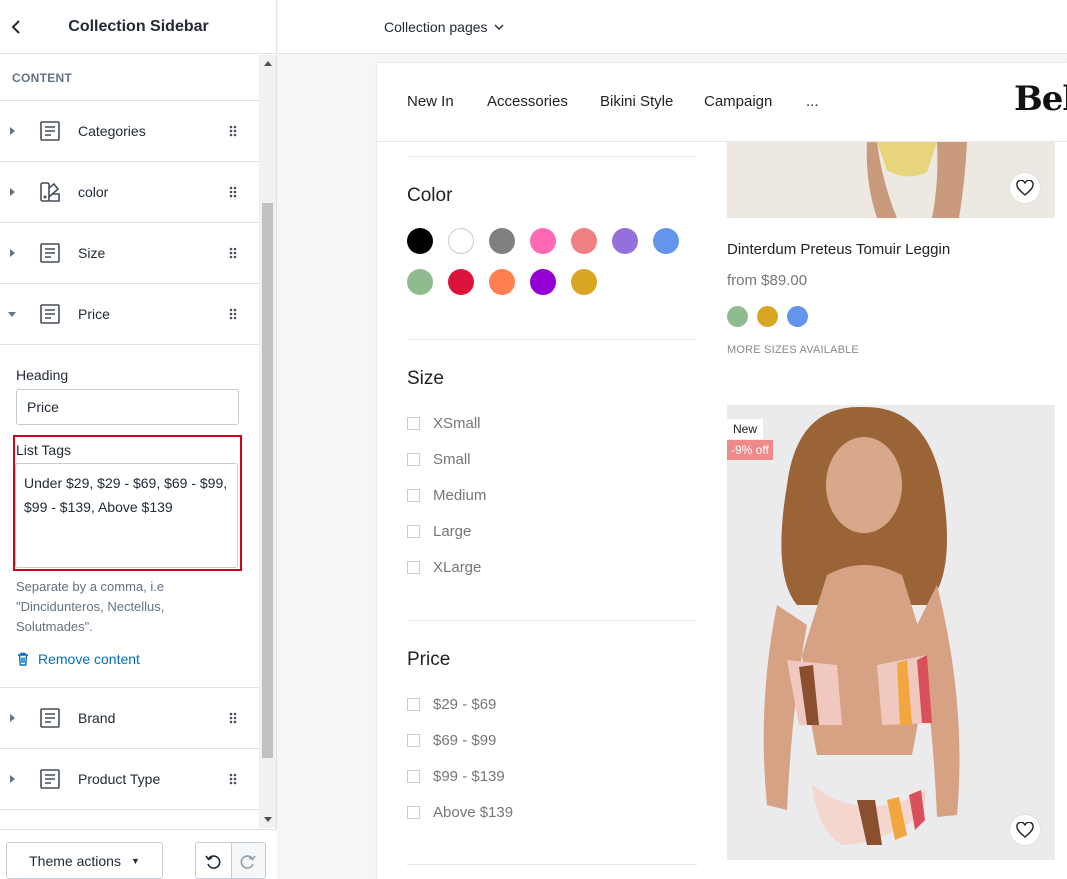 The image size is (1067, 879). I want to click on size-option-label: Large, so click(452, 531).